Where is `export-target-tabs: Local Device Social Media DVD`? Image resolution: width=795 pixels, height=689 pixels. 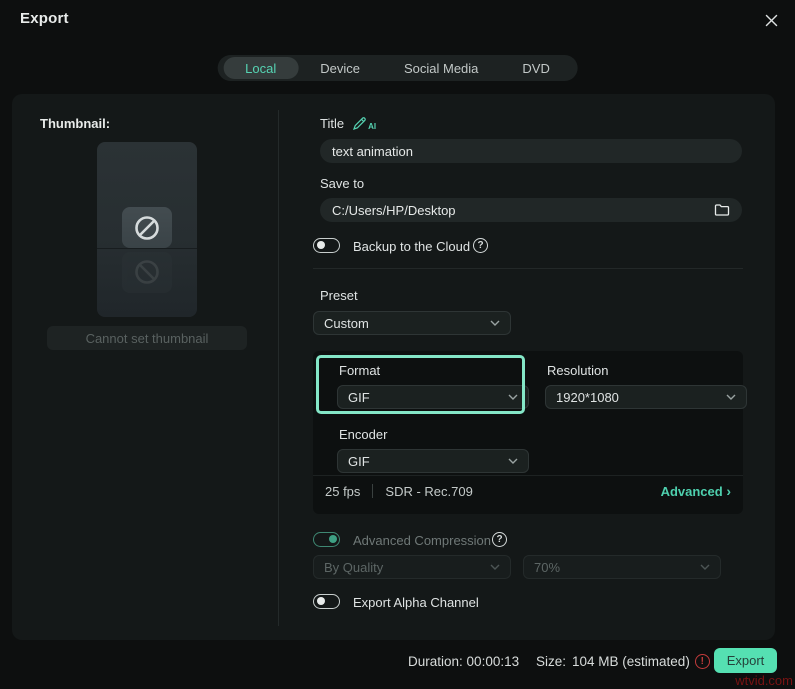 export-target-tabs: Local Device Social Media DVD is located at coordinates (397, 68).